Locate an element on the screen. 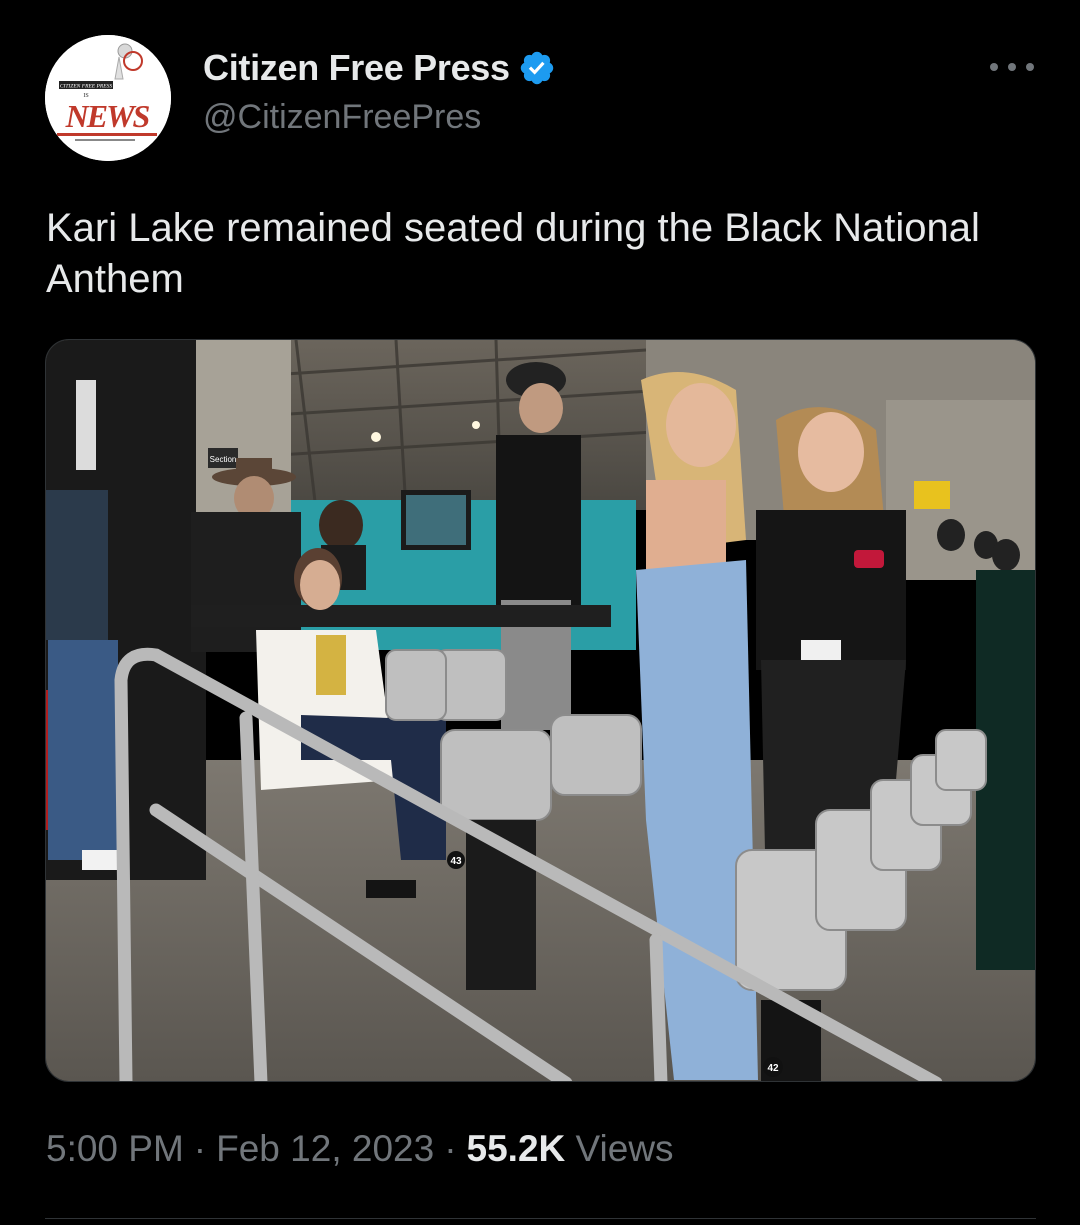  avatar-small-text-top: CITIZEN FREE PRESS is located at coordinates (86, 87).